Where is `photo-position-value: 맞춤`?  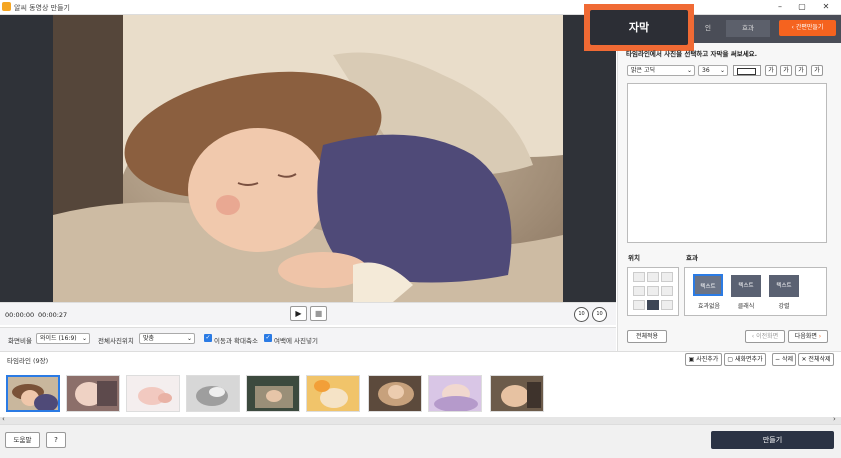 photo-position-value: 맞춤 is located at coordinates (149, 338).